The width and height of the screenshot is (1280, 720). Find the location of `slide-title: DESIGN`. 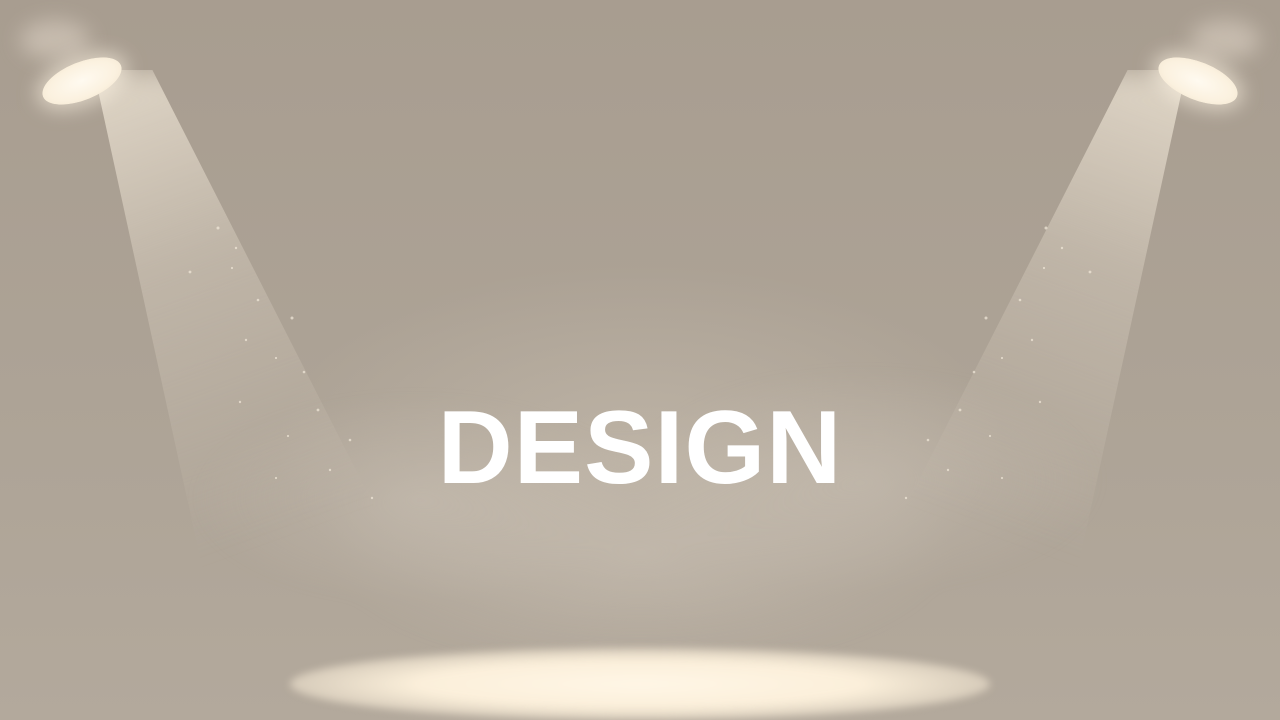

slide-title: DESIGN is located at coordinates (640, 448).